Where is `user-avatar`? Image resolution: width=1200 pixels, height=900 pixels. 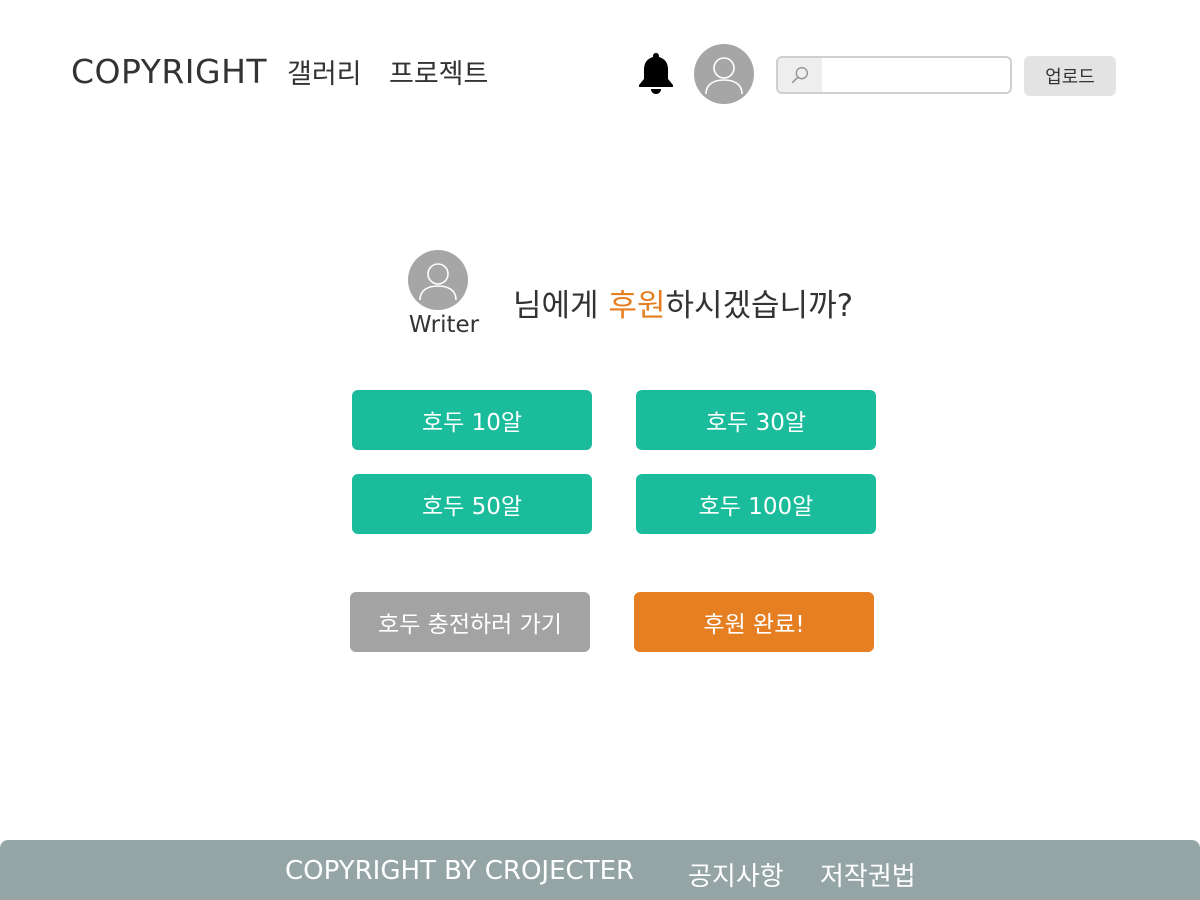
user-avatar is located at coordinates (724, 74).